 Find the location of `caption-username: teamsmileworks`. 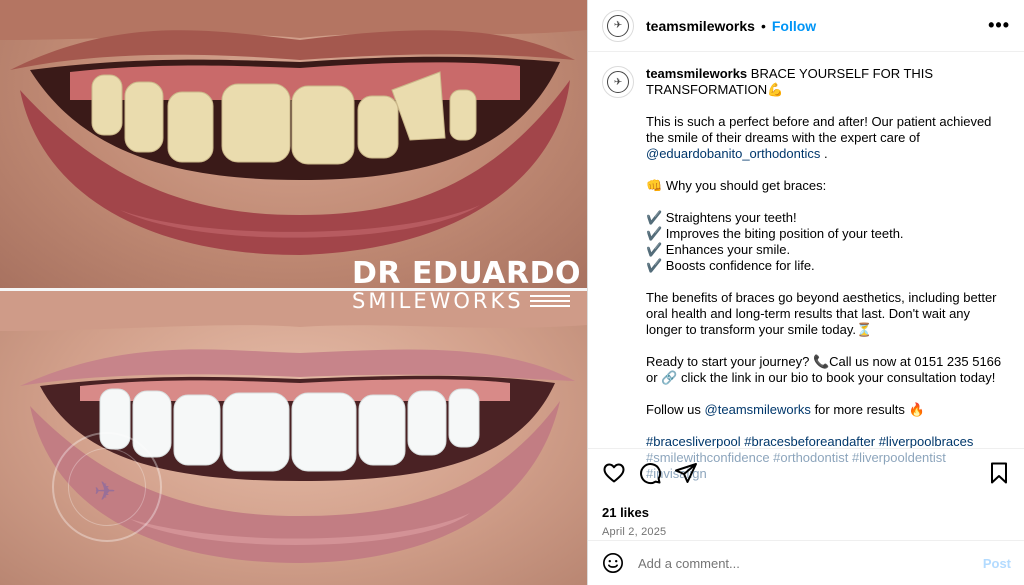

caption-username: teamsmileworks is located at coordinates (696, 73).